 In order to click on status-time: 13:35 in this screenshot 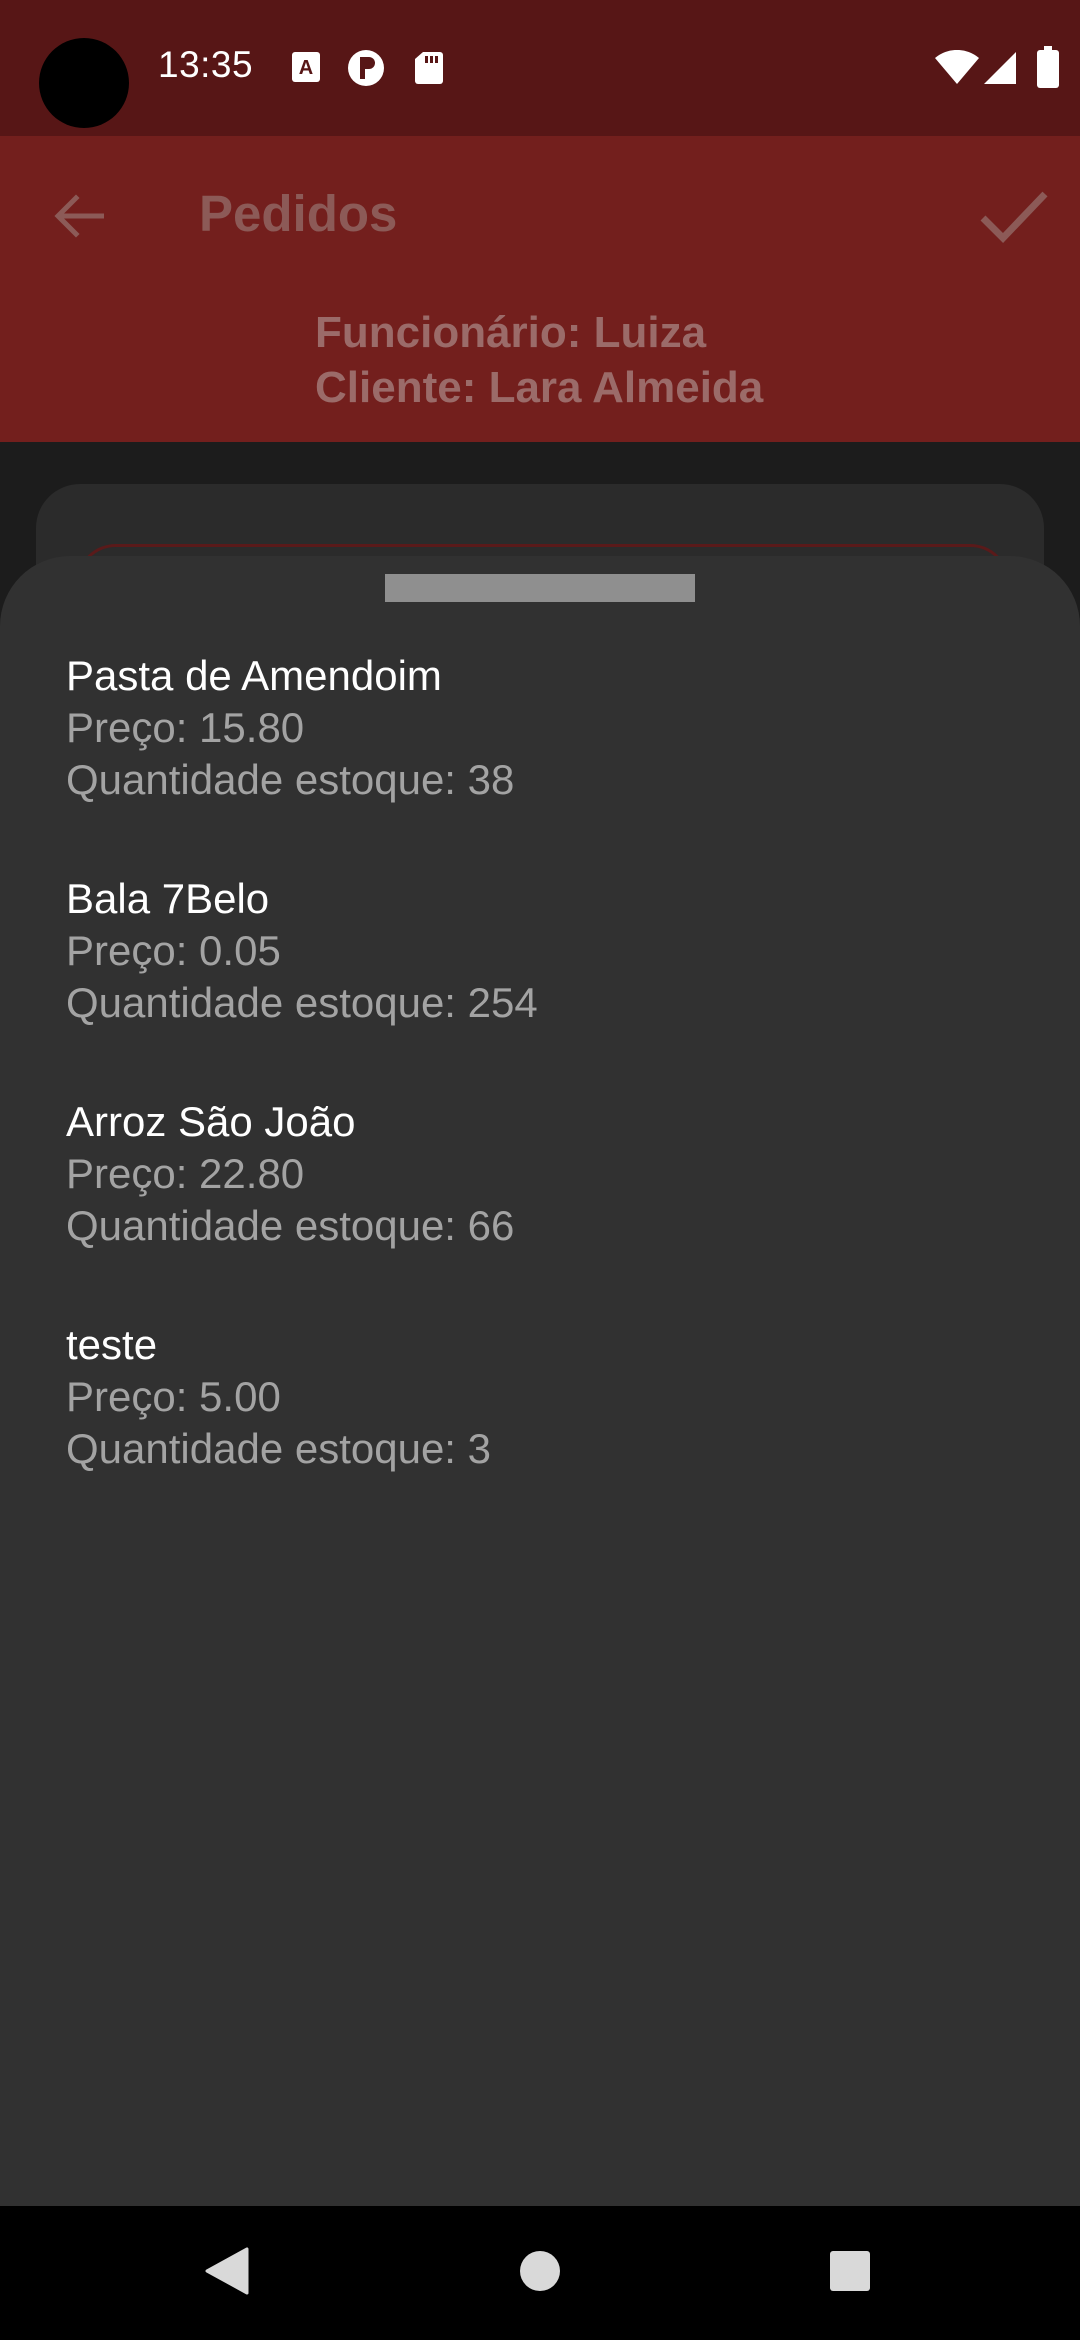, I will do `click(206, 64)`.